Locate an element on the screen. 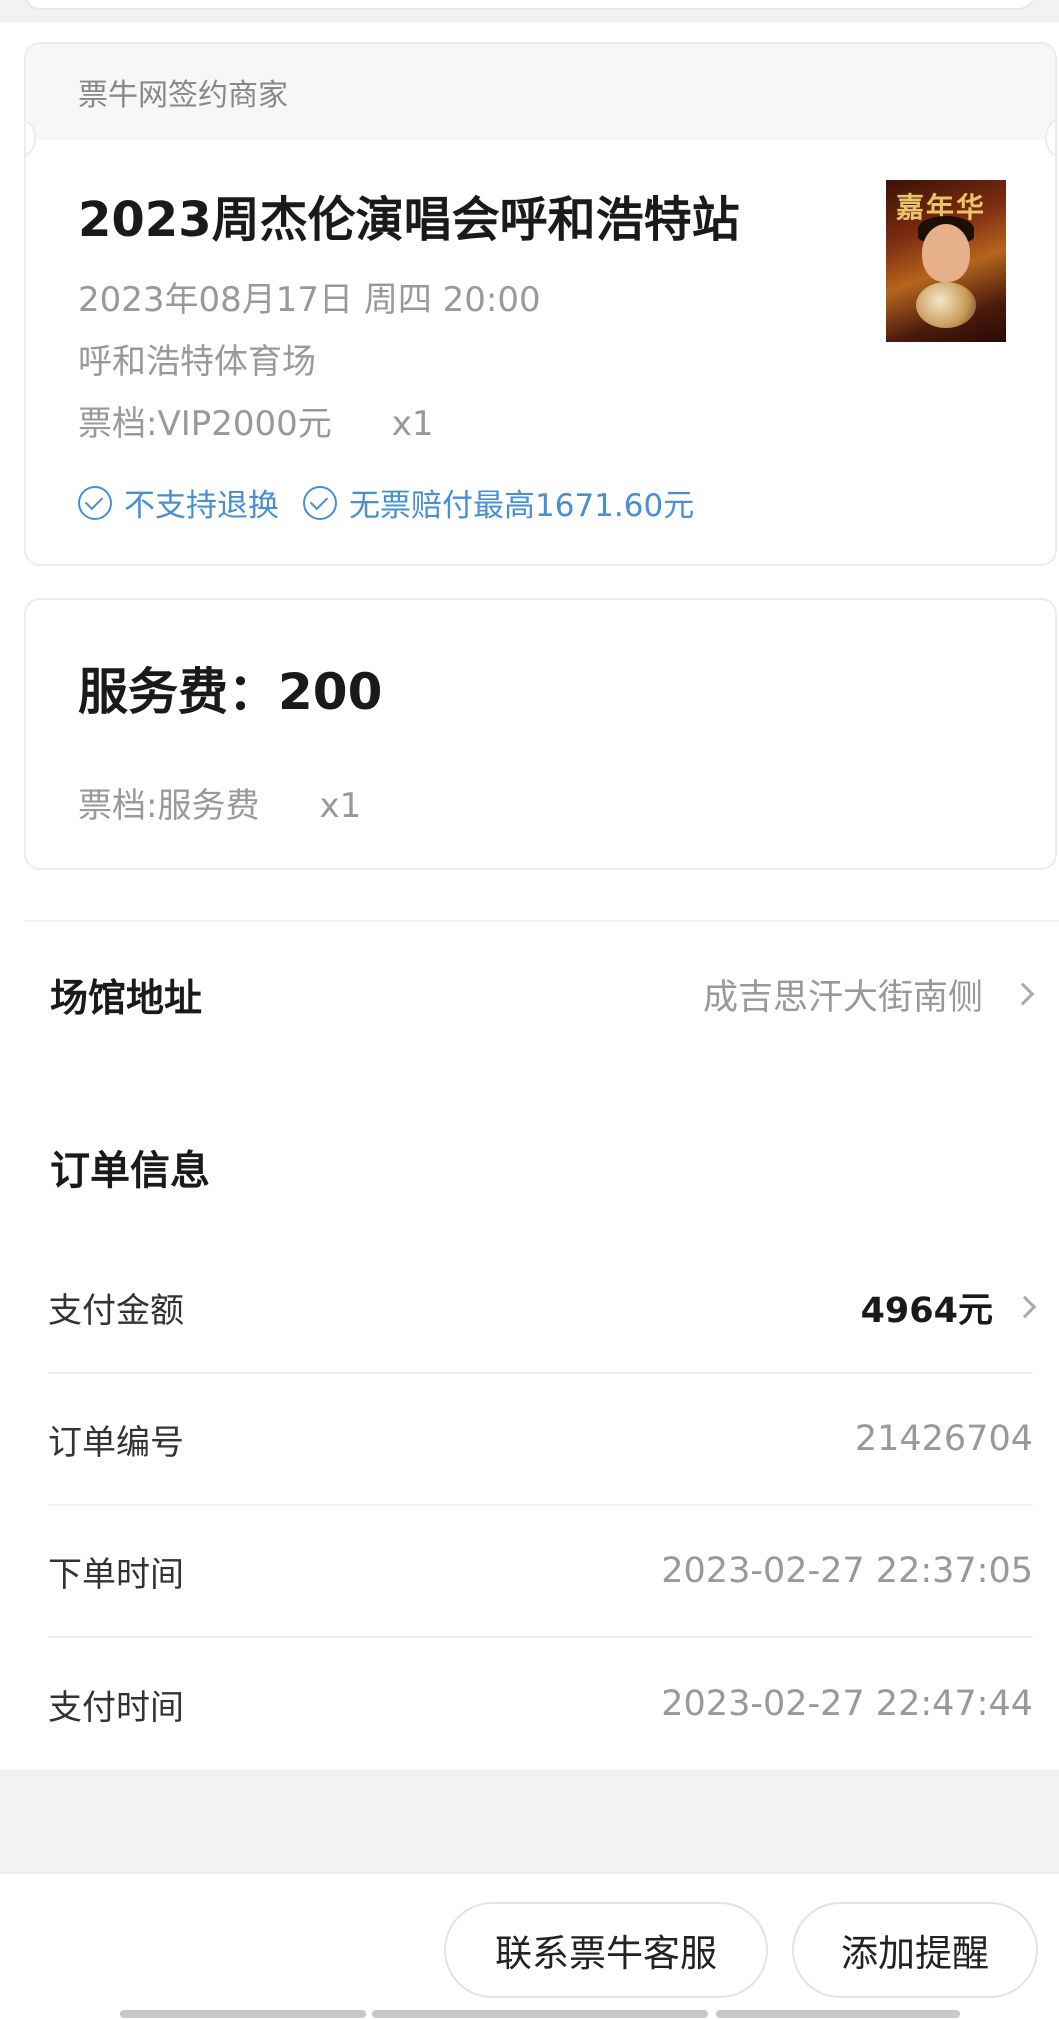 This screenshot has width=1059, height=2020. order-info-heading: 订单信息 is located at coordinates (130, 1171).